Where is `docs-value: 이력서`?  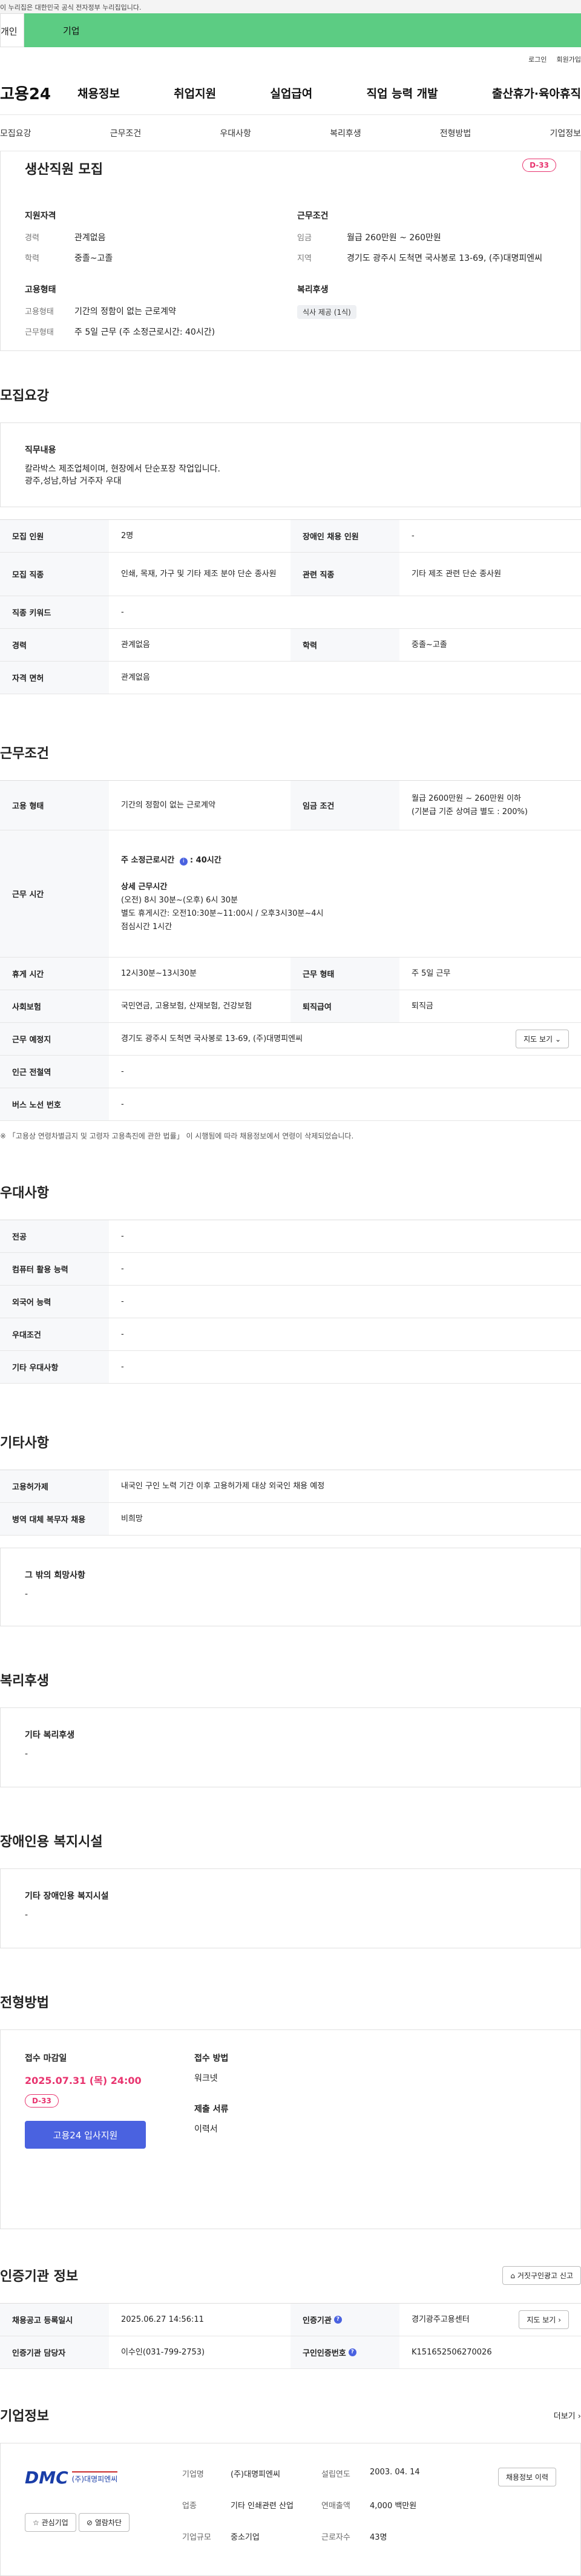
docs-value: 이력서 is located at coordinates (206, 2129).